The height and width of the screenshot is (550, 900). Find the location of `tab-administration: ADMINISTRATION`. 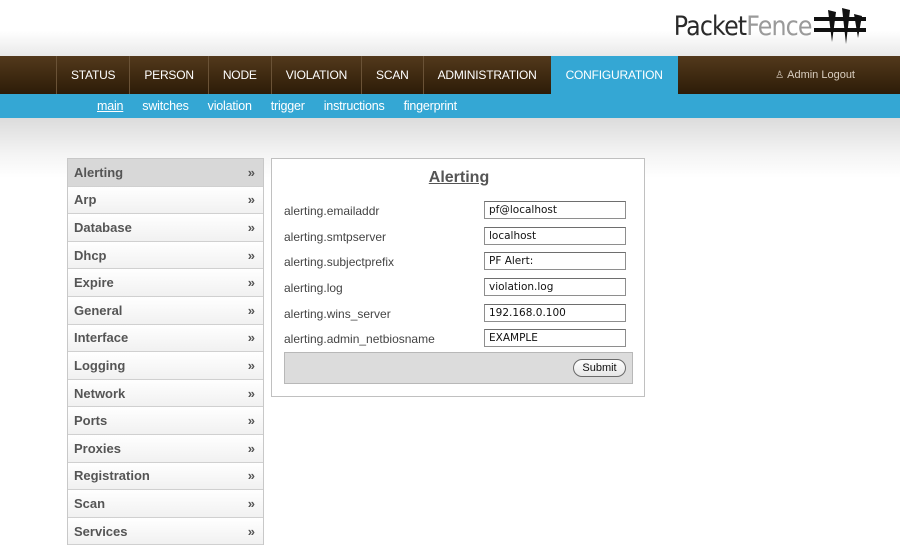

tab-administration: ADMINISTRATION is located at coordinates (486, 75).